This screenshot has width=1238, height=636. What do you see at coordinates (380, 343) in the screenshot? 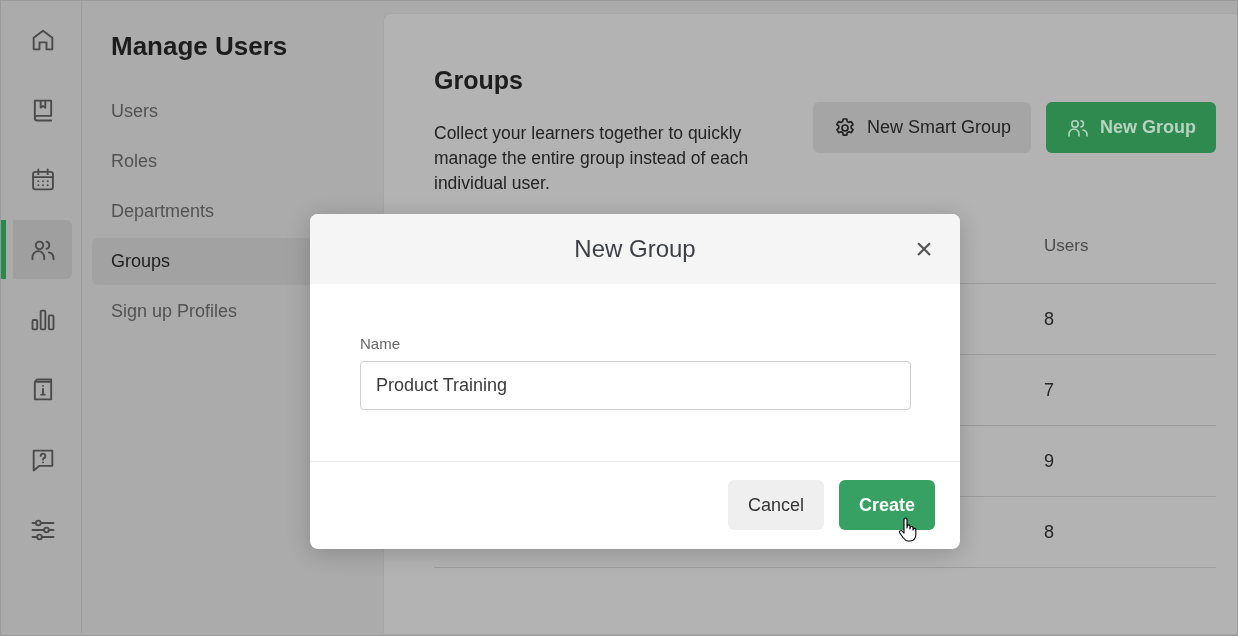
I see `field-label: Name` at bounding box center [380, 343].